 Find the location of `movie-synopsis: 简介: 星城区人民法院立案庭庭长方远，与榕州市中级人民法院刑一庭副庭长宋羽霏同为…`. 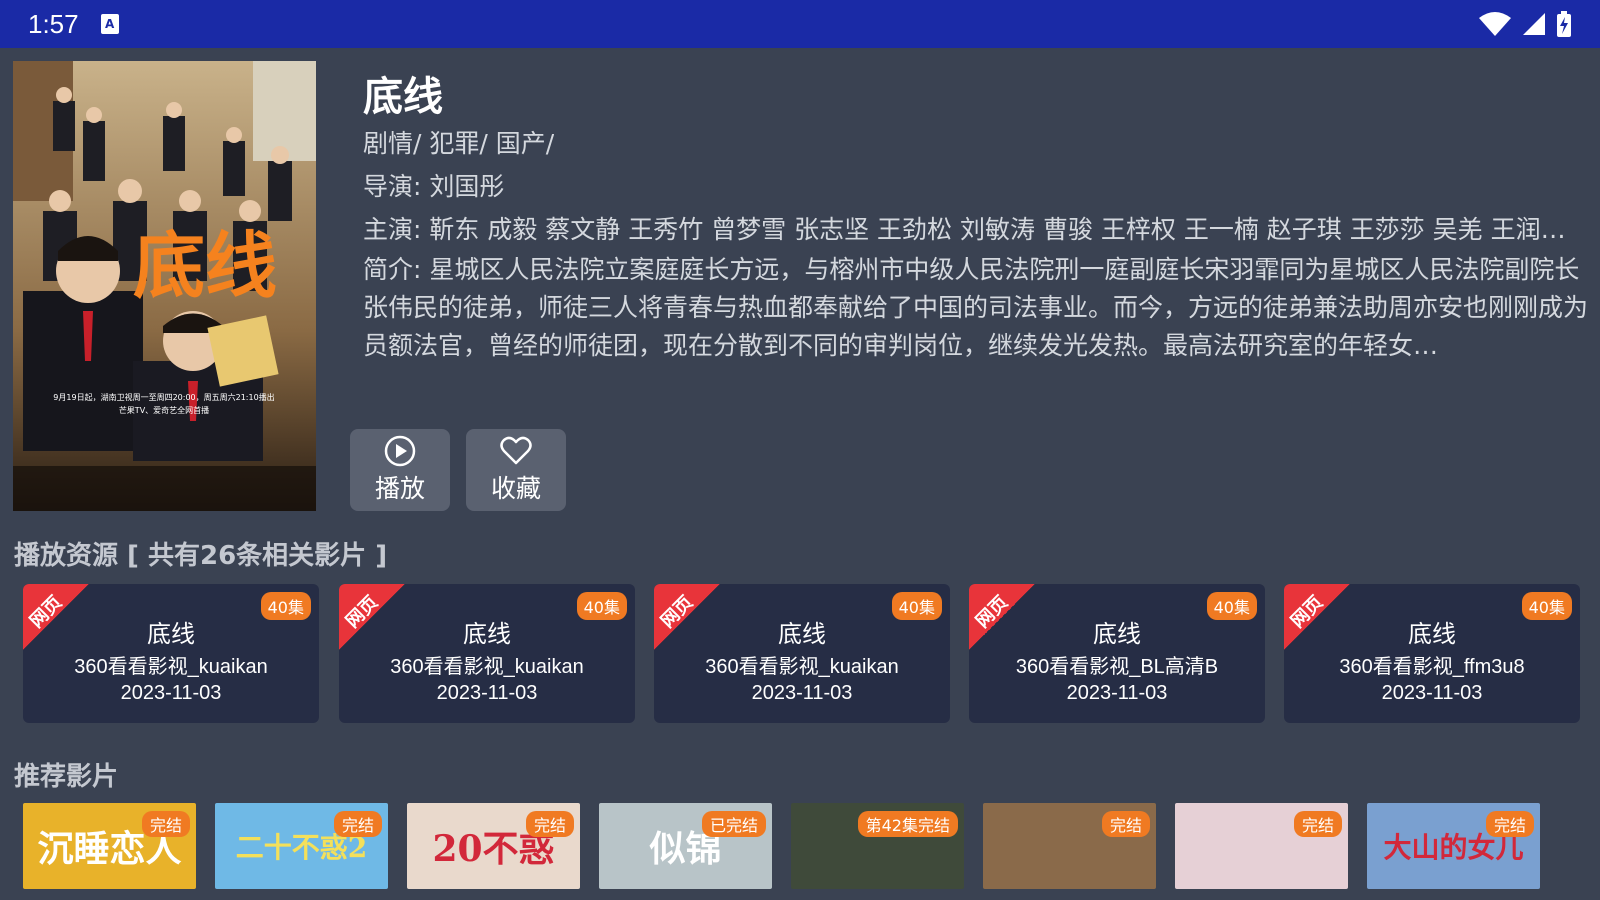

movie-synopsis: 简介: 星城区人民法院立案庭庭长方远，与榕州市中级人民法院刑一庭副庭长宋羽霏同为… is located at coordinates (975, 307).